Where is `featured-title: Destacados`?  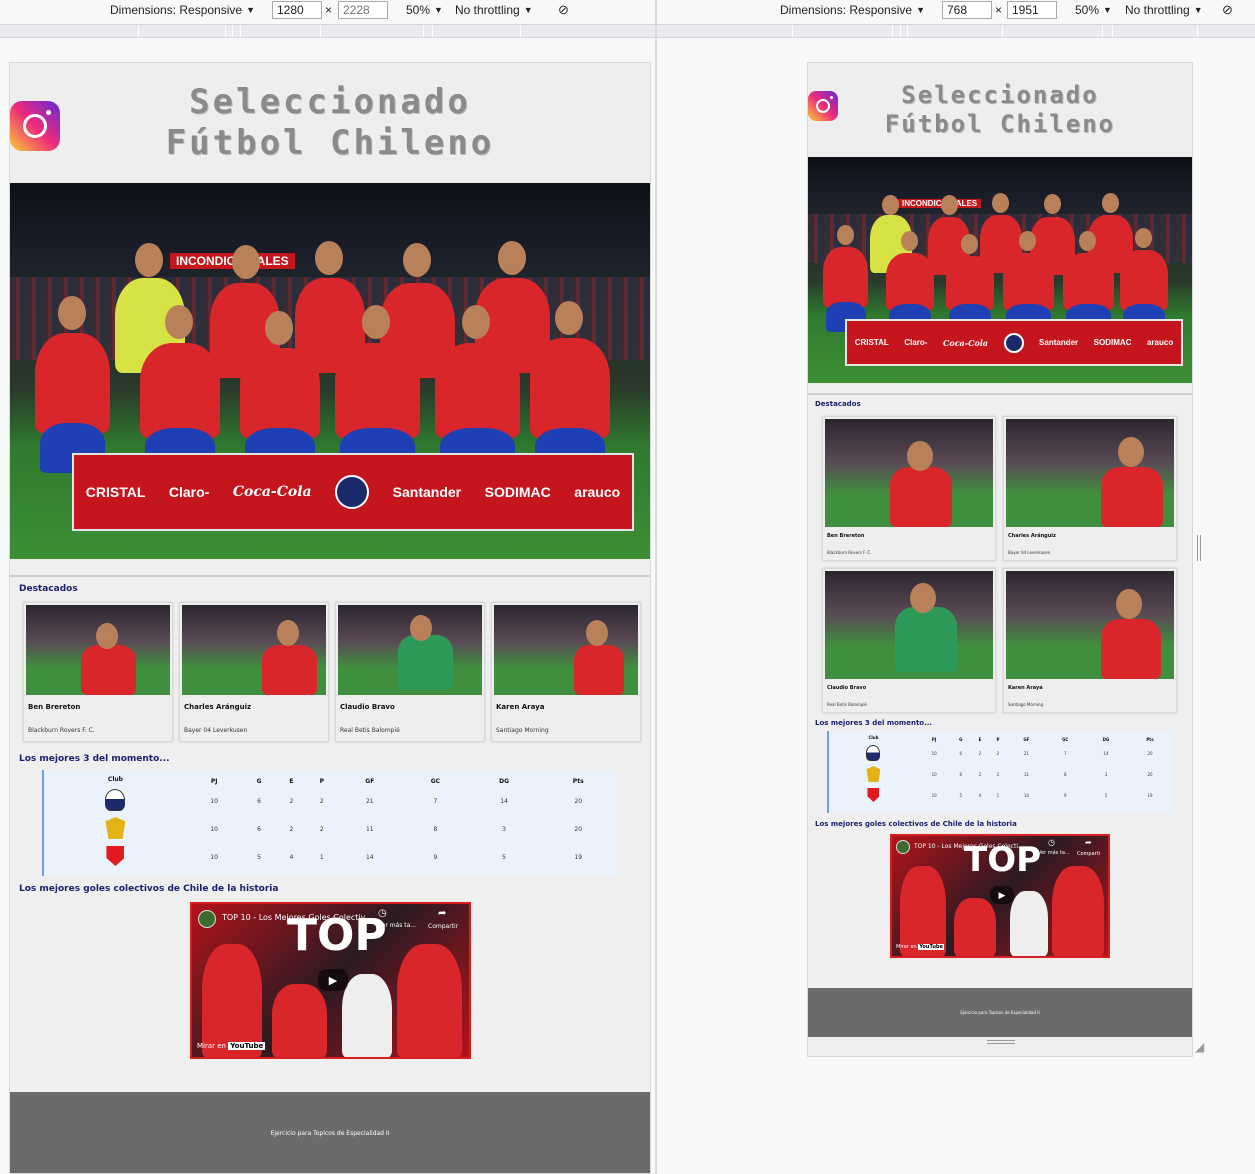
featured-title: Destacados is located at coordinates (838, 404).